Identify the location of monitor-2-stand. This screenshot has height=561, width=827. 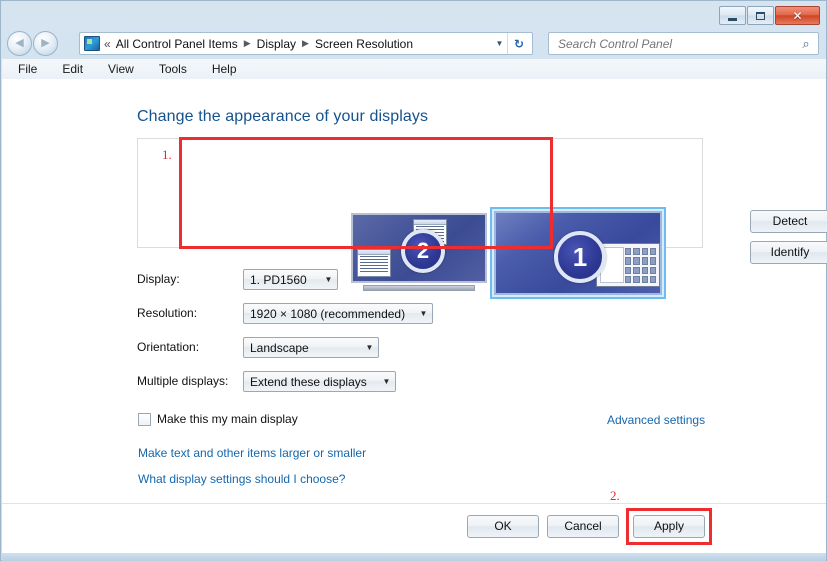
(419, 288).